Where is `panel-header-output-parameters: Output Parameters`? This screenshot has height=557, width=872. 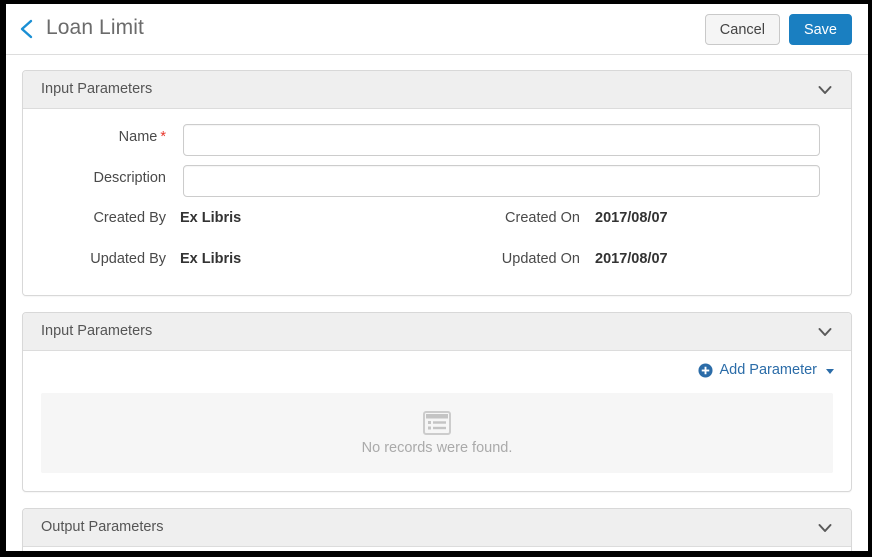 panel-header-output-parameters: Output Parameters is located at coordinates (437, 528).